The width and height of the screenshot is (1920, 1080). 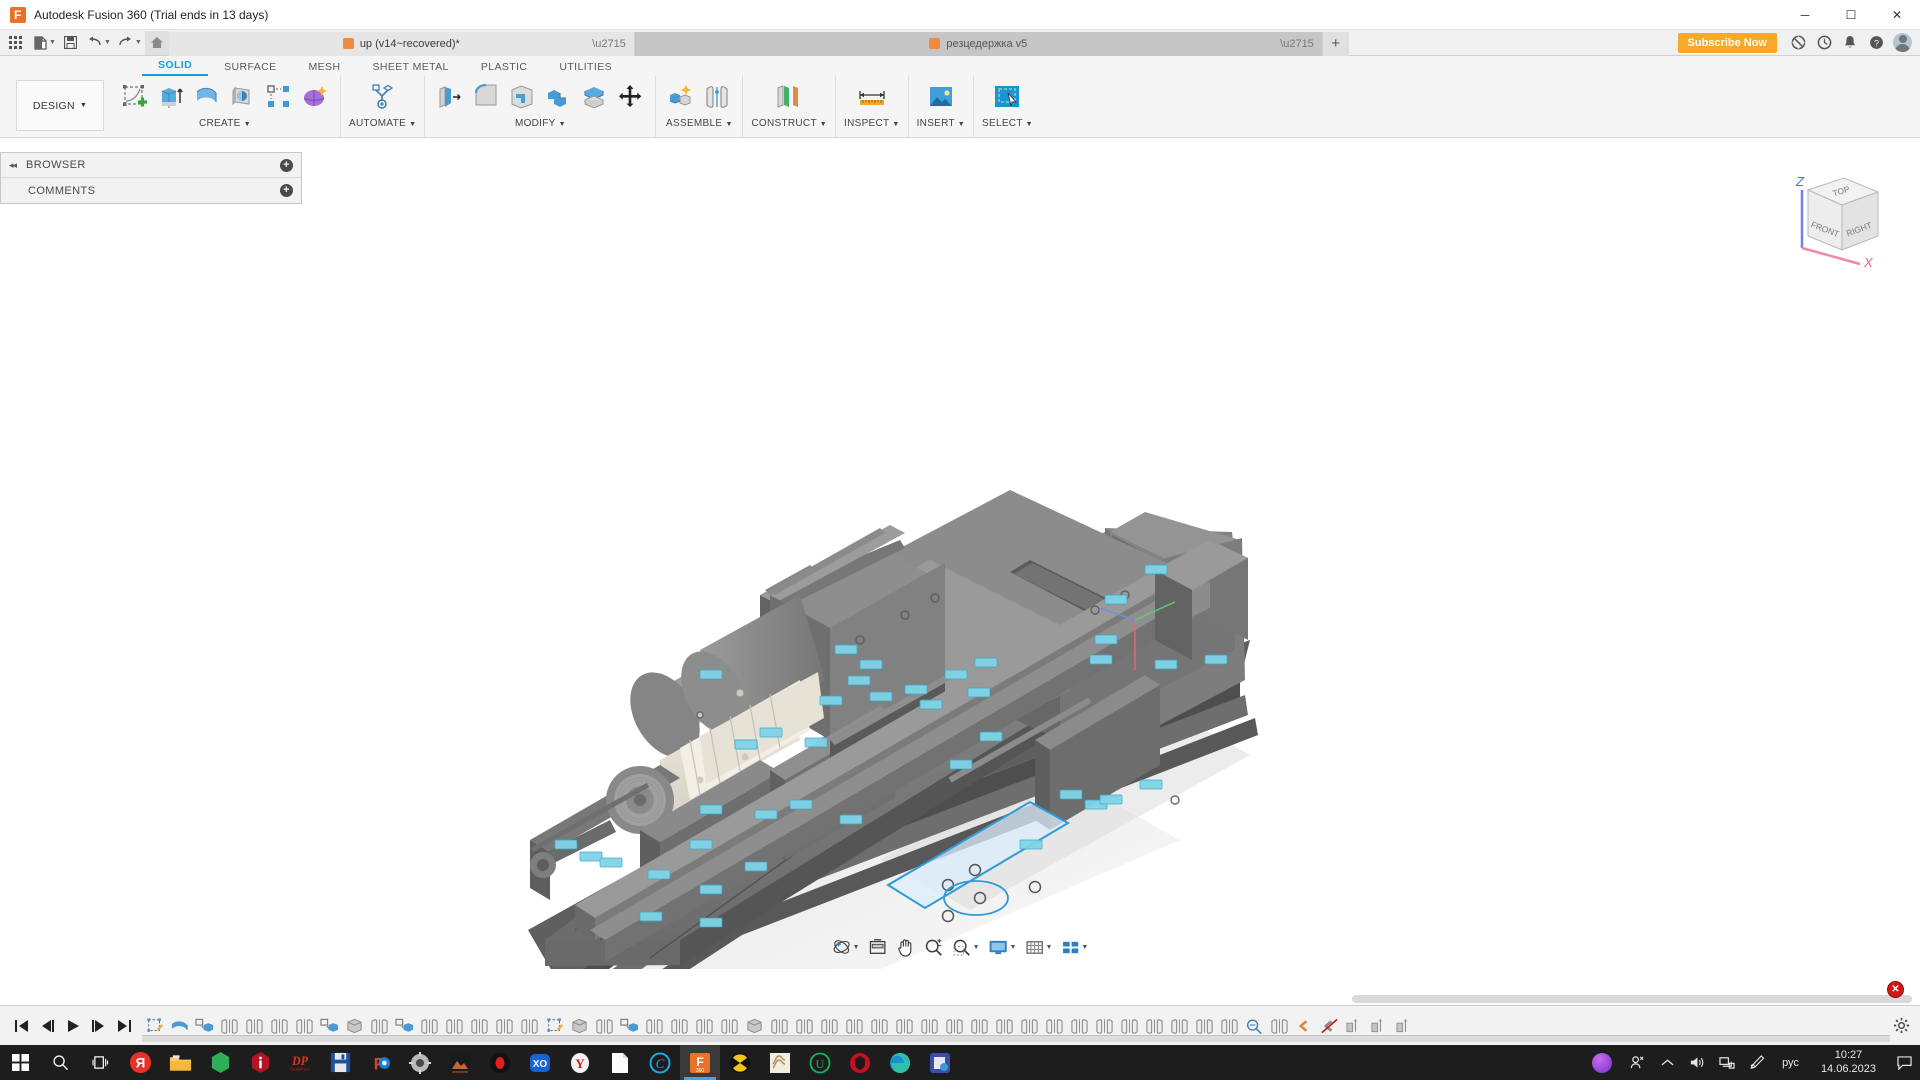 I want to click on undo-caret: ▼, so click(x=107, y=42).